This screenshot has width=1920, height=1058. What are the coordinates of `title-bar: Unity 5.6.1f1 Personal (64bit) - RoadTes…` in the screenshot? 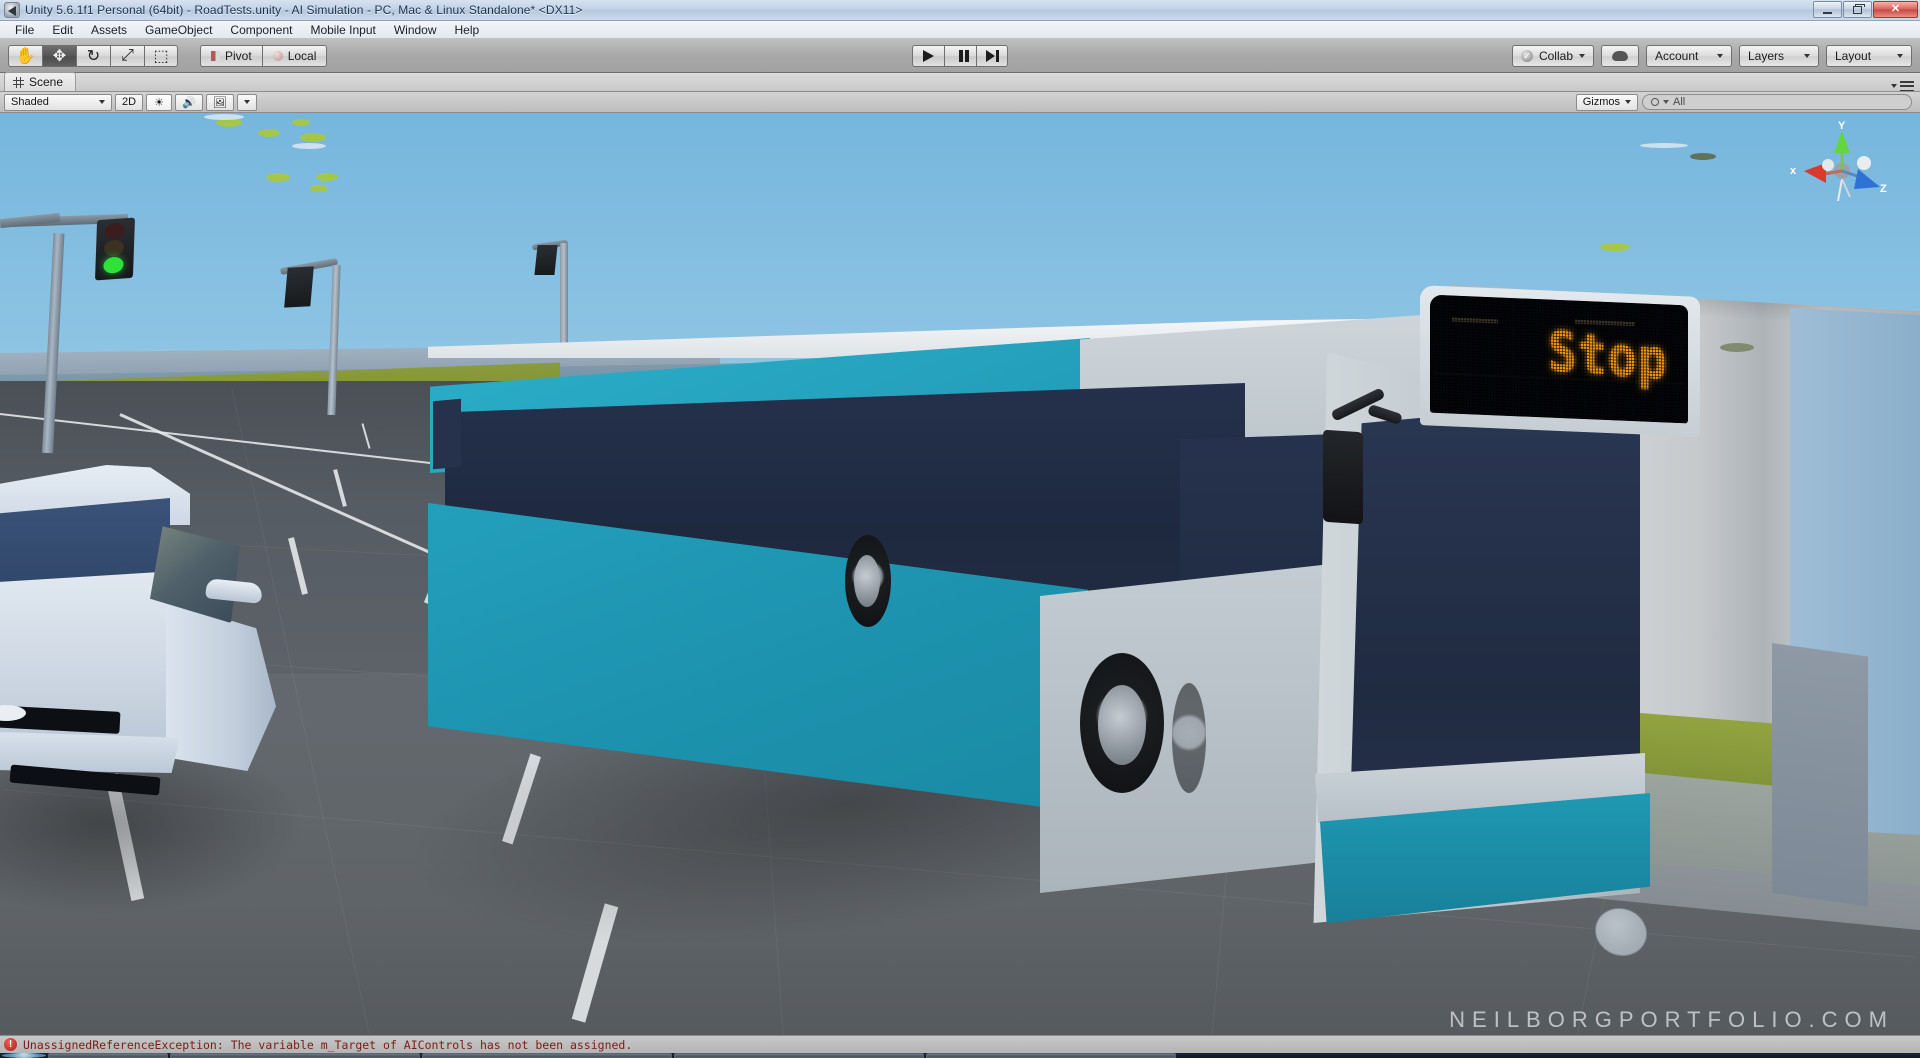 It's located at (960, 10).